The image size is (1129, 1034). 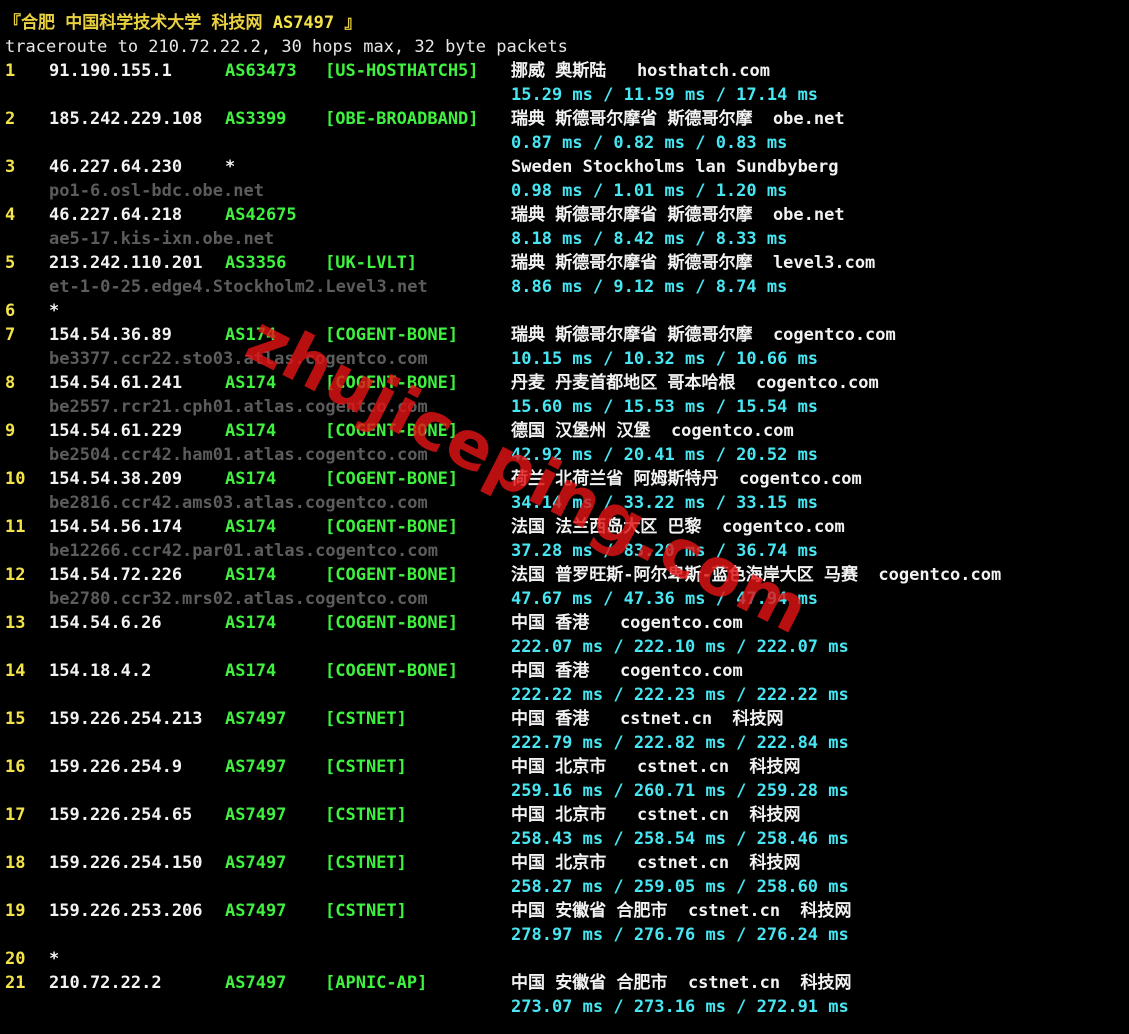 What do you see at coordinates (680, 839) in the screenshot?
I see `hop-latency: 258.43 ms / 258.54 ms / 258.46 ms` at bounding box center [680, 839].